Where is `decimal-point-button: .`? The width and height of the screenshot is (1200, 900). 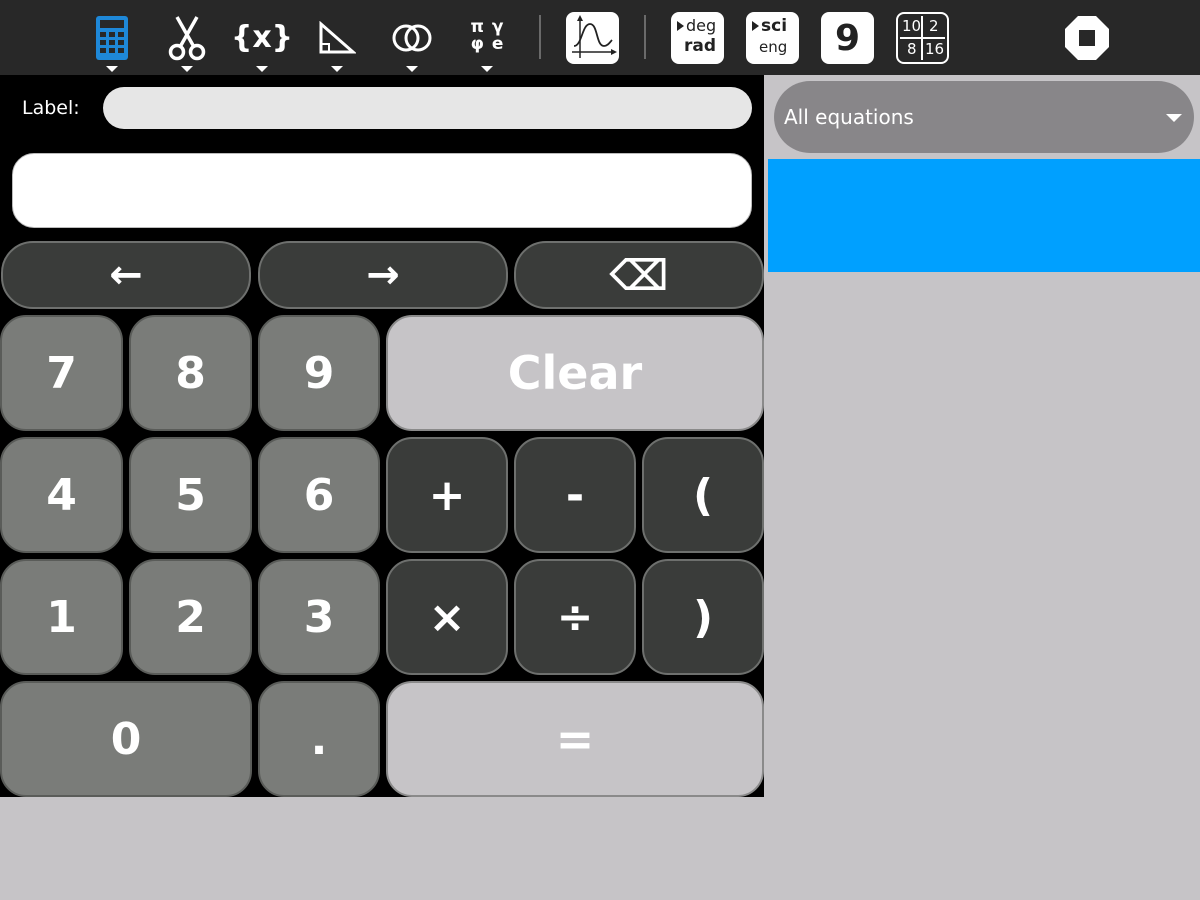 decimal-point-button: . is located at coordinates (319, 739).